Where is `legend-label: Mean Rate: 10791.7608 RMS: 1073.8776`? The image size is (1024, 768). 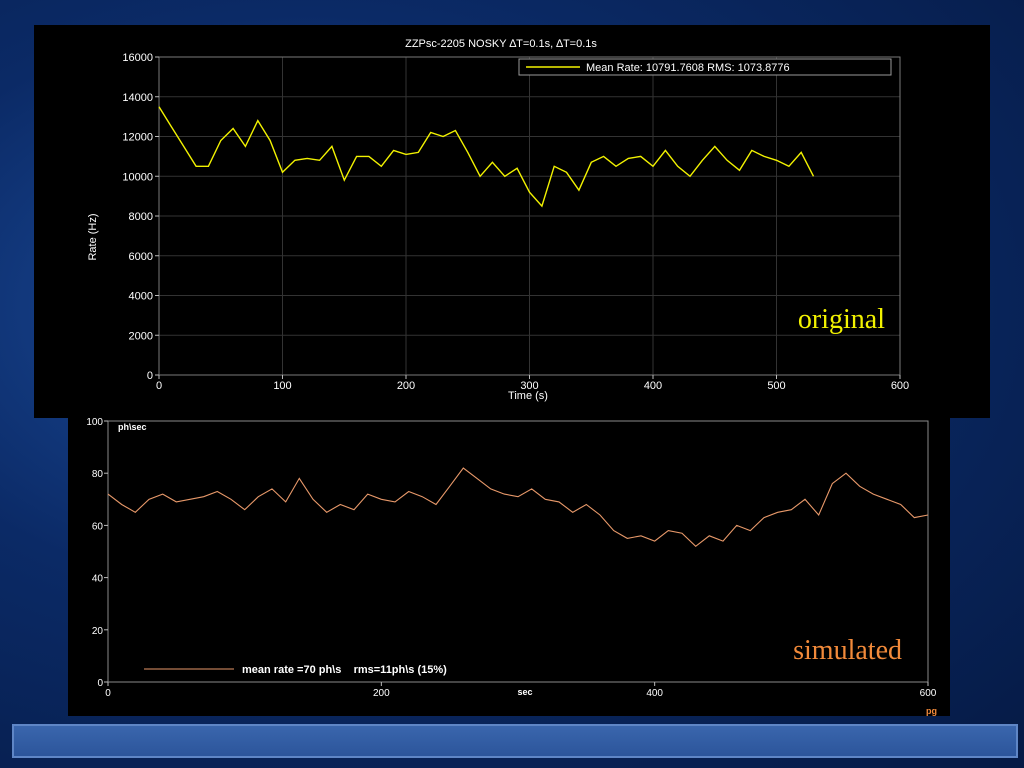
legend-label: Mean Rate: 10791.7608 RMS: 1073.8776 is located at coordinates (688, 68).